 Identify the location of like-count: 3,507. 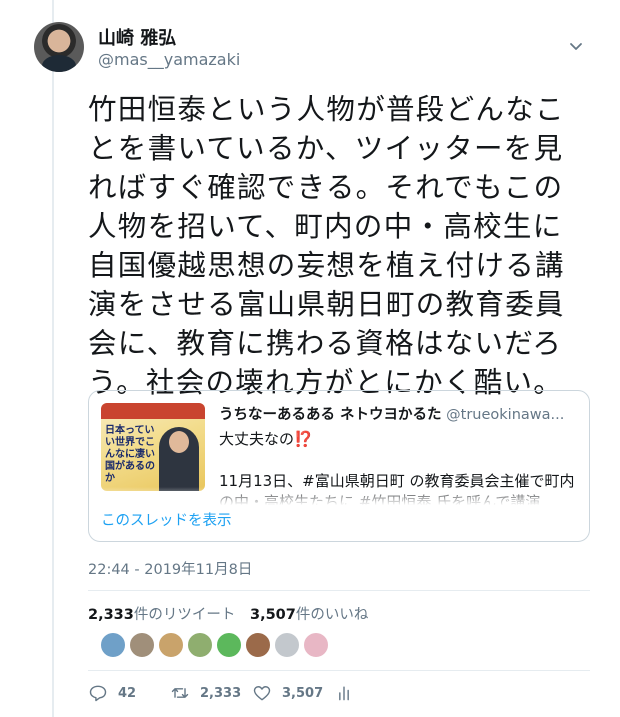
(303, 693).